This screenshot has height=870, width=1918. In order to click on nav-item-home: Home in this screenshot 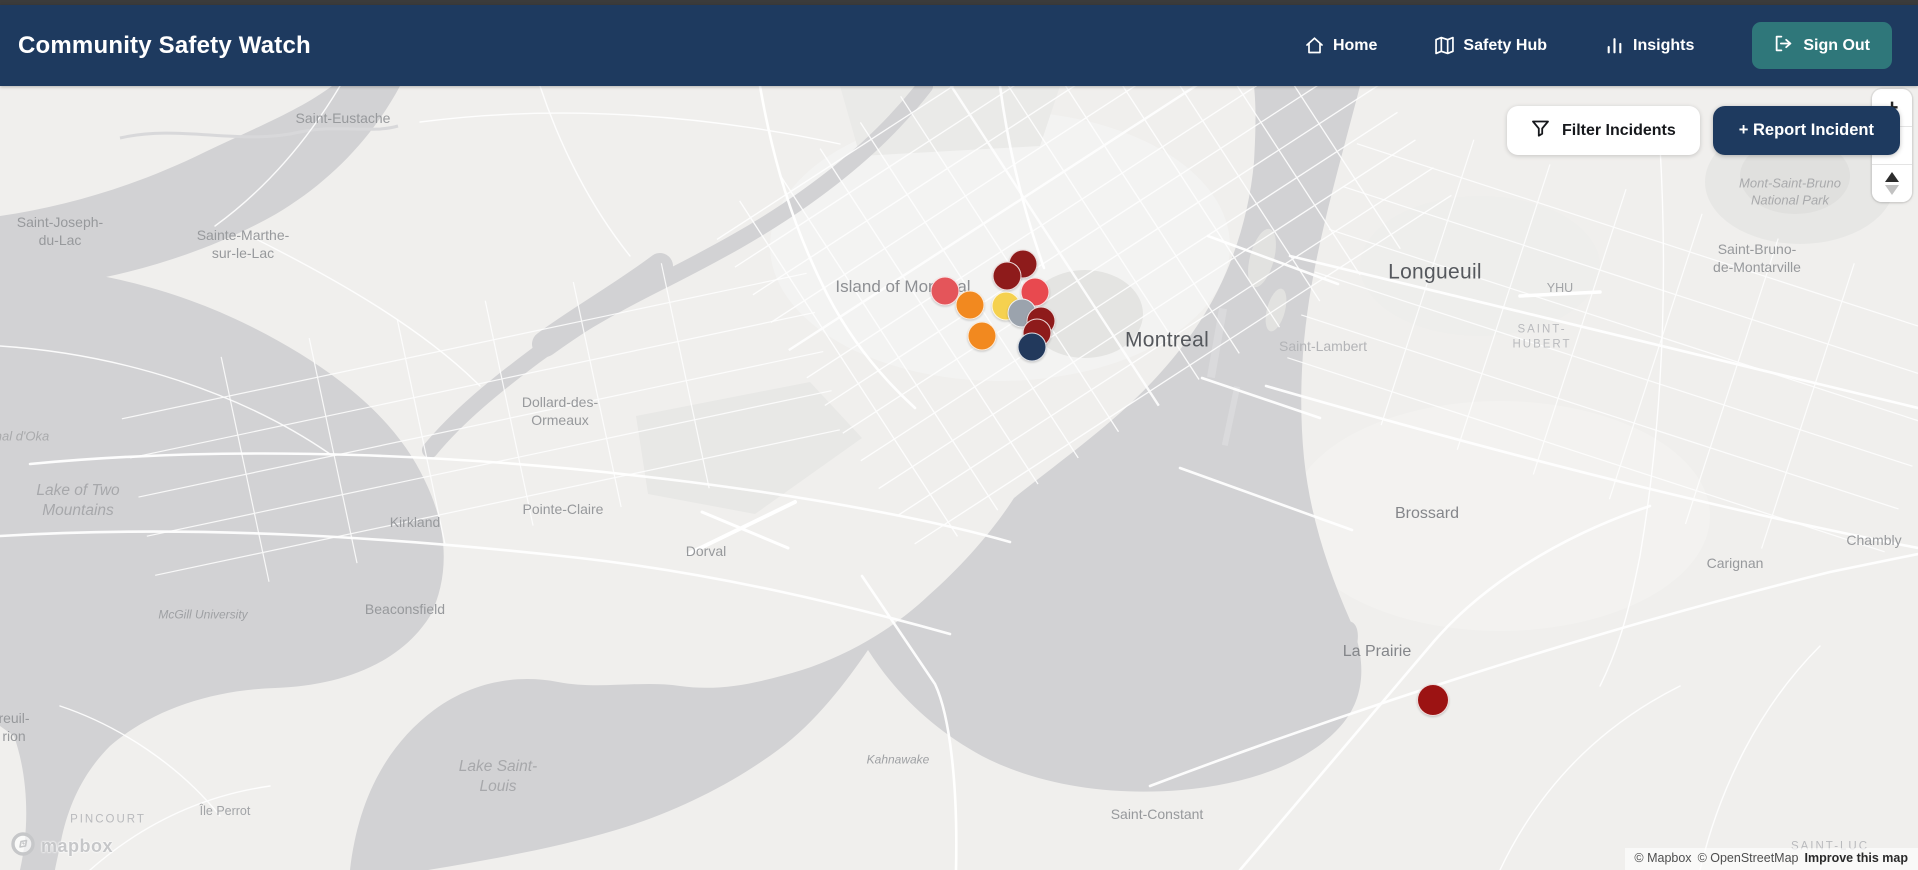, I will do `click(1341, 45)`.